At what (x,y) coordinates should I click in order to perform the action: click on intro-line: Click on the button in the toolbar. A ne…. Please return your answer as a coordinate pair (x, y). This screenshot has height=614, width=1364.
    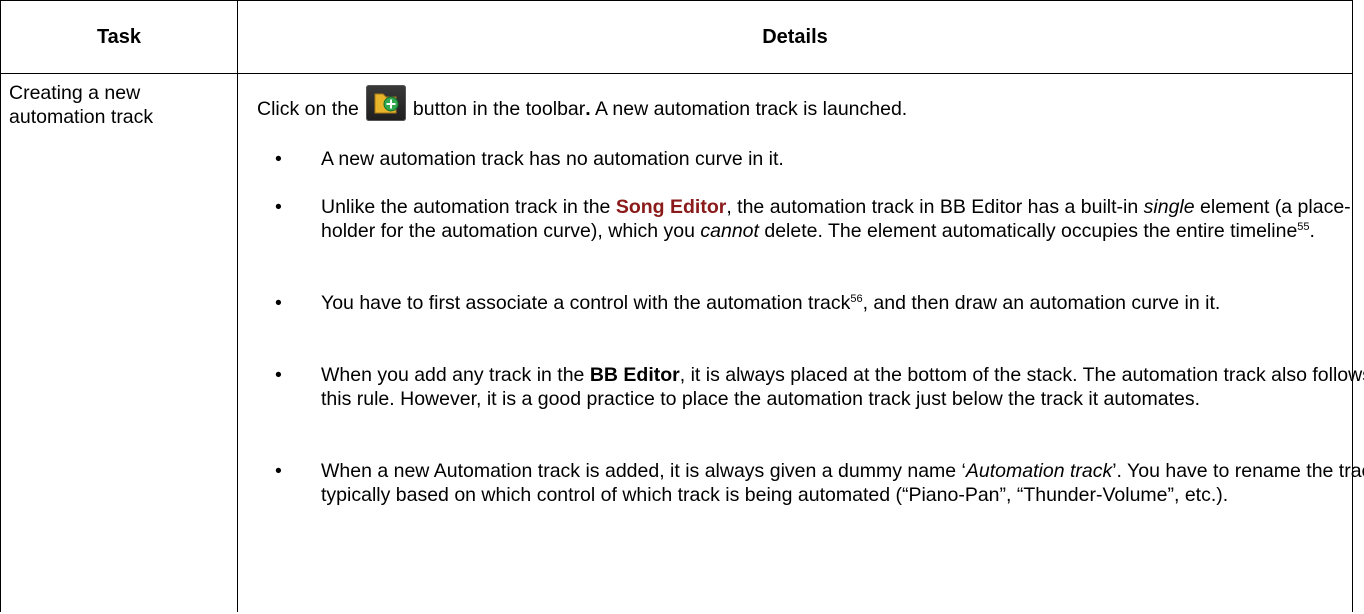
    Looking at the image, I should click on (797, 108).